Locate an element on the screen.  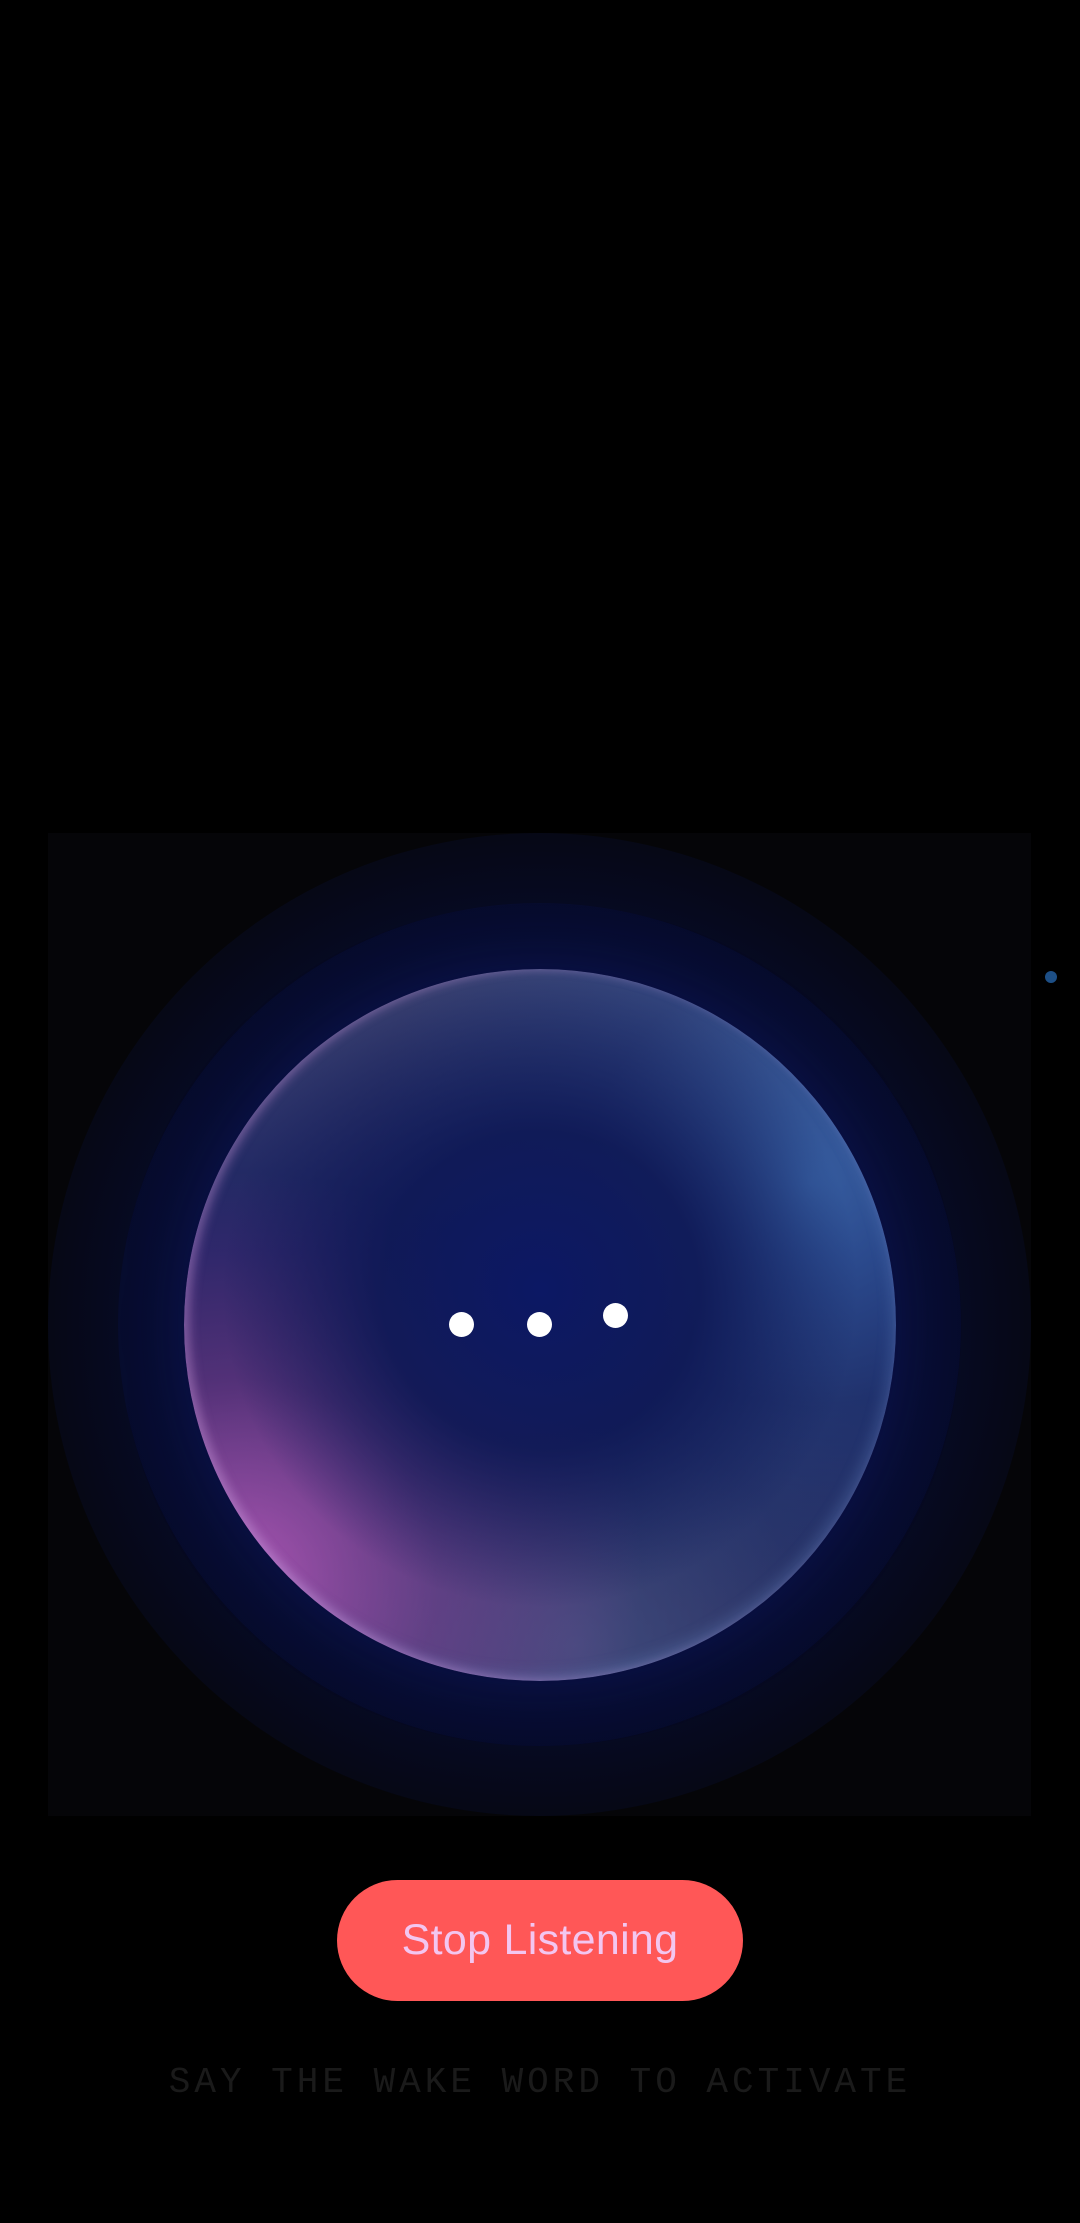
stop-listening-button: Stop Listening is located at coordinates (540, 1940).